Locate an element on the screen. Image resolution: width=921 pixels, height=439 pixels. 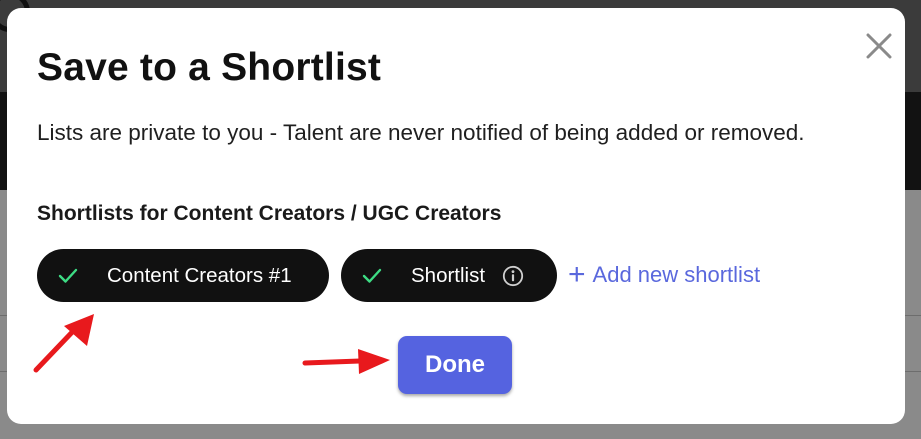
shortlist-chip-shortlist: Shortlist is located at coordinates (449, 275).